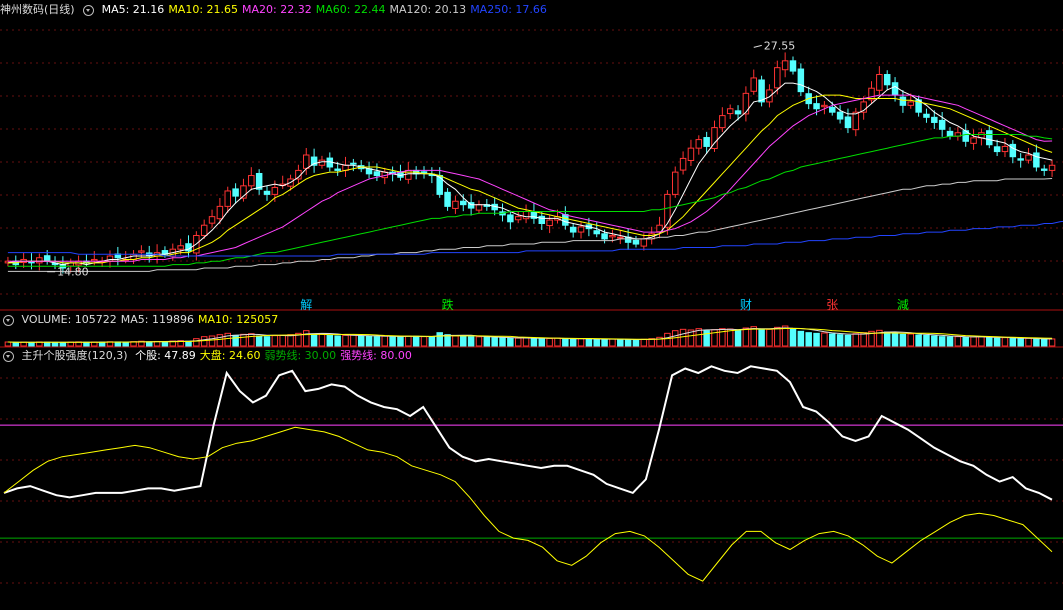  I want to click on stock-title: 神州数码(日线), so click(37, 9).